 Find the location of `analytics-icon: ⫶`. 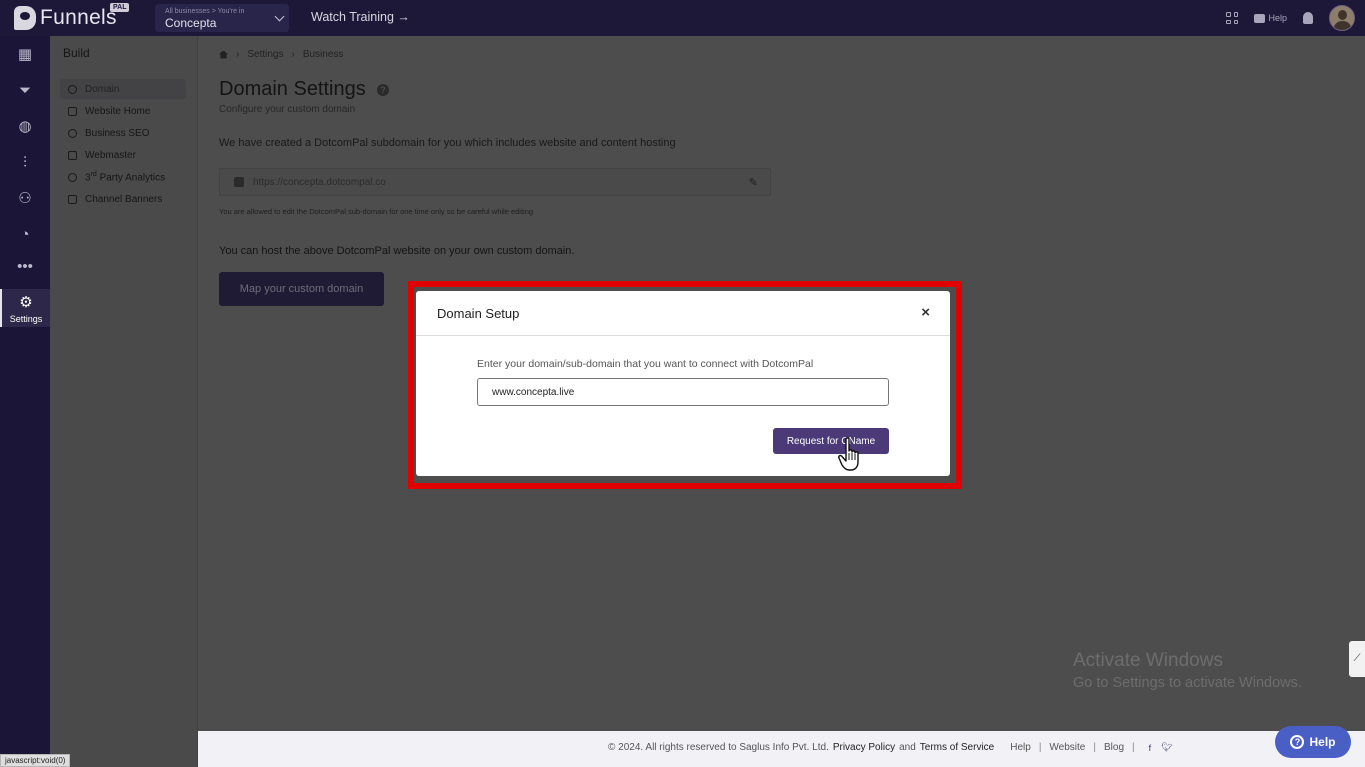

analytics-icon: ⫶ is located at coordinates (25, 162).